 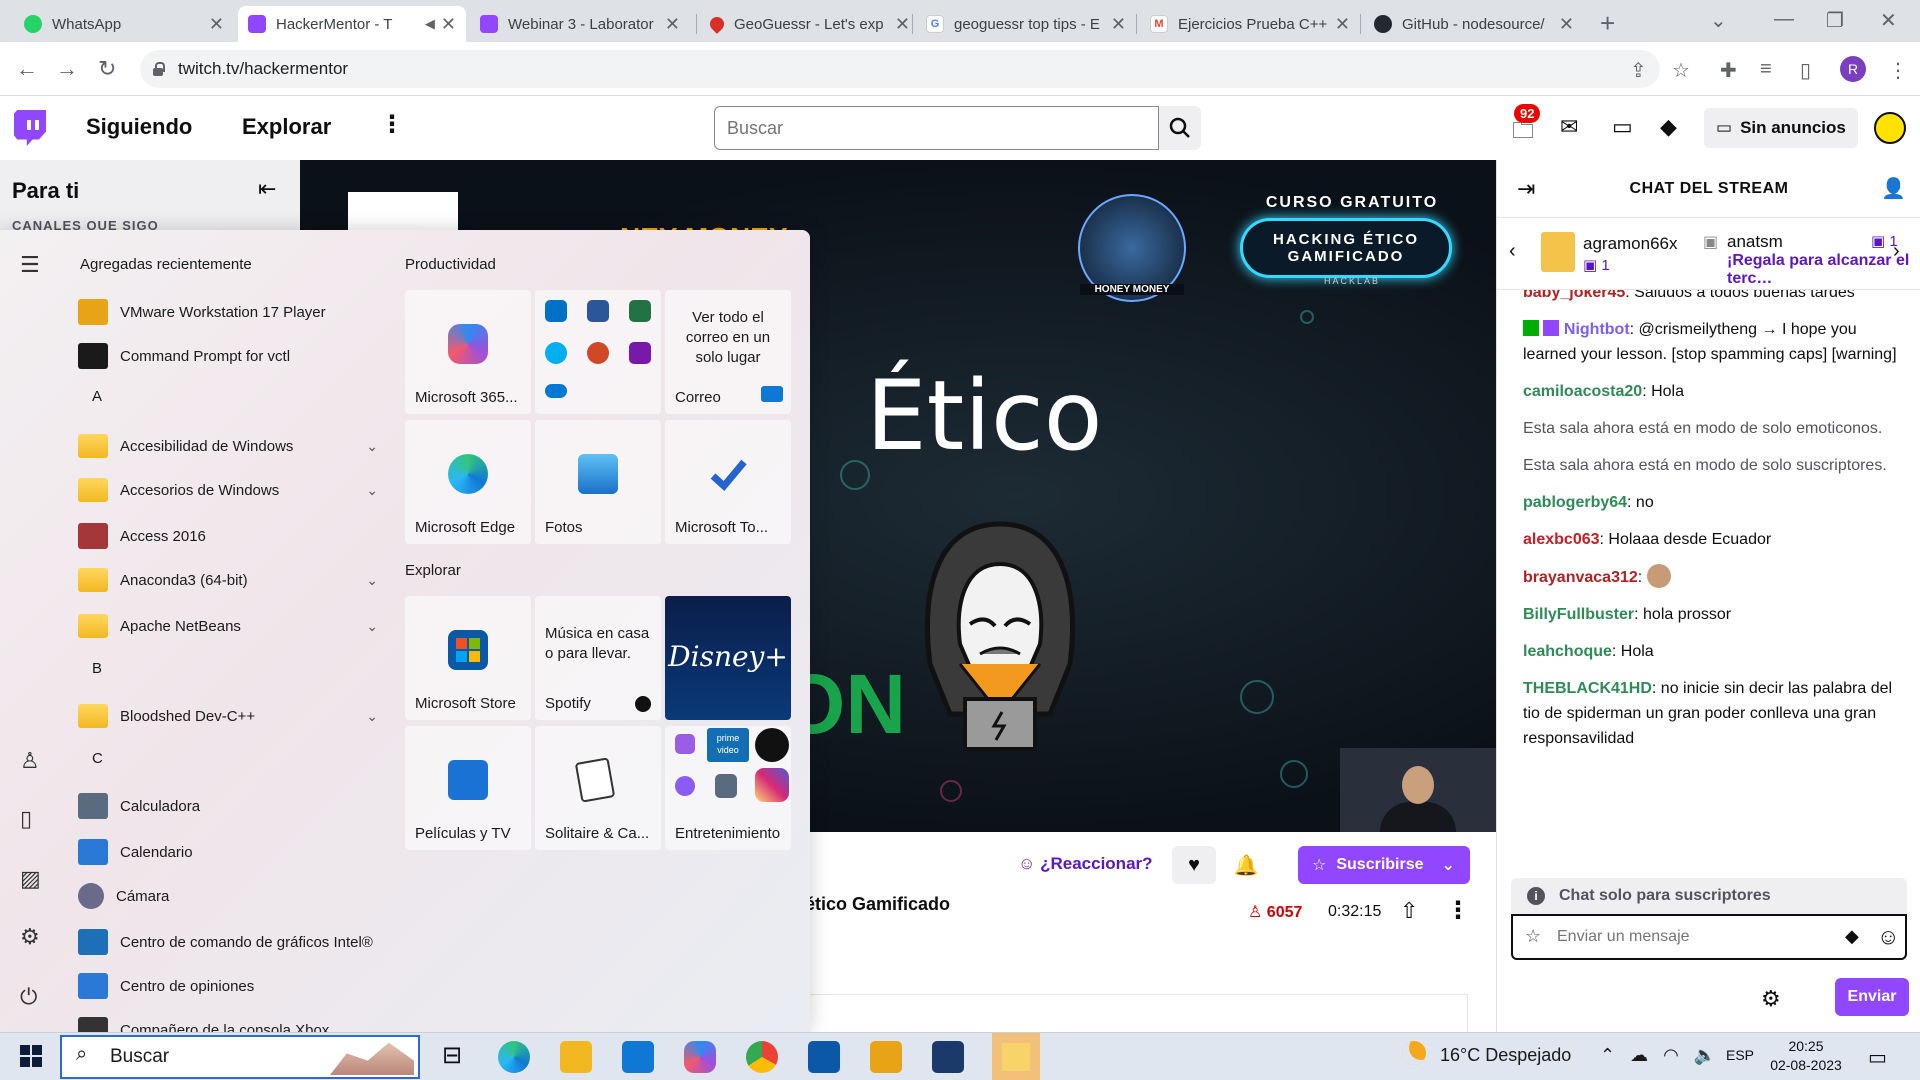 What do you see at coordinates (1658, 1055) in the screenshot?
I see `system-tray: ⌃ ☁ ◠ 🔈` at bounding box center [1658, 1055].